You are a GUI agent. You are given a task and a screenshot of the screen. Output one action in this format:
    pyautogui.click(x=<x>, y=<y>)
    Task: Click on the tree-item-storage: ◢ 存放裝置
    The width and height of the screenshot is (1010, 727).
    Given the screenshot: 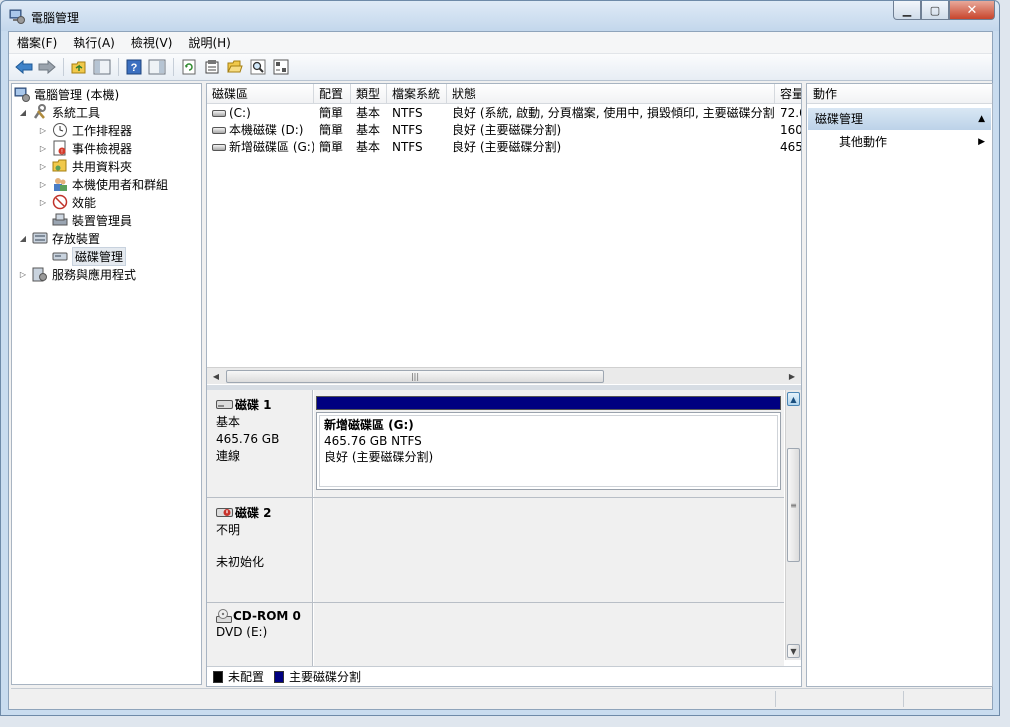 What is the action you would take?
    pyautogui.click(x=59, y=238)
    